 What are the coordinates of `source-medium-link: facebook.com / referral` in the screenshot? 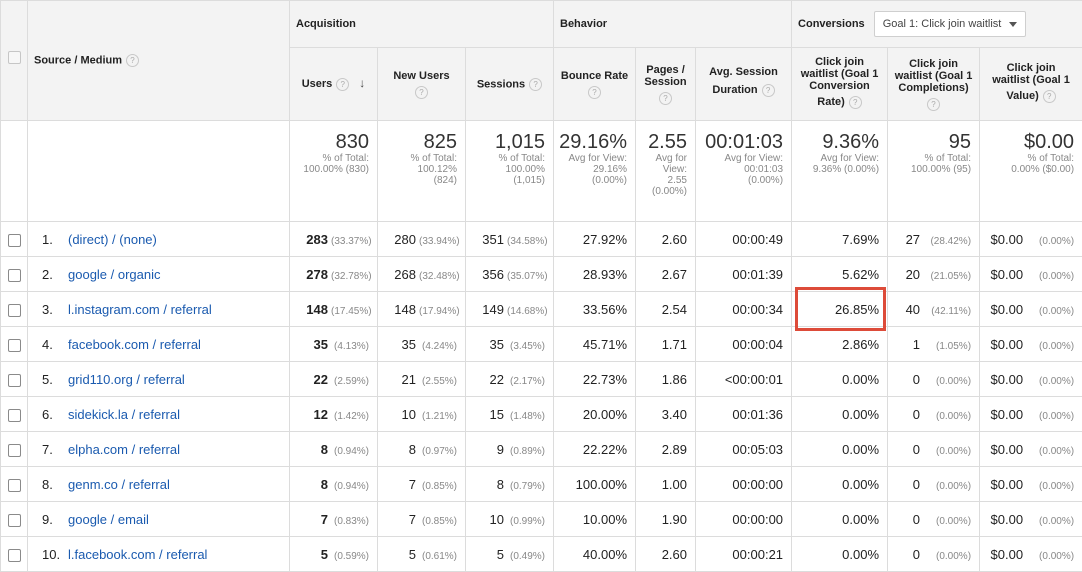 It's located at (134, 344).